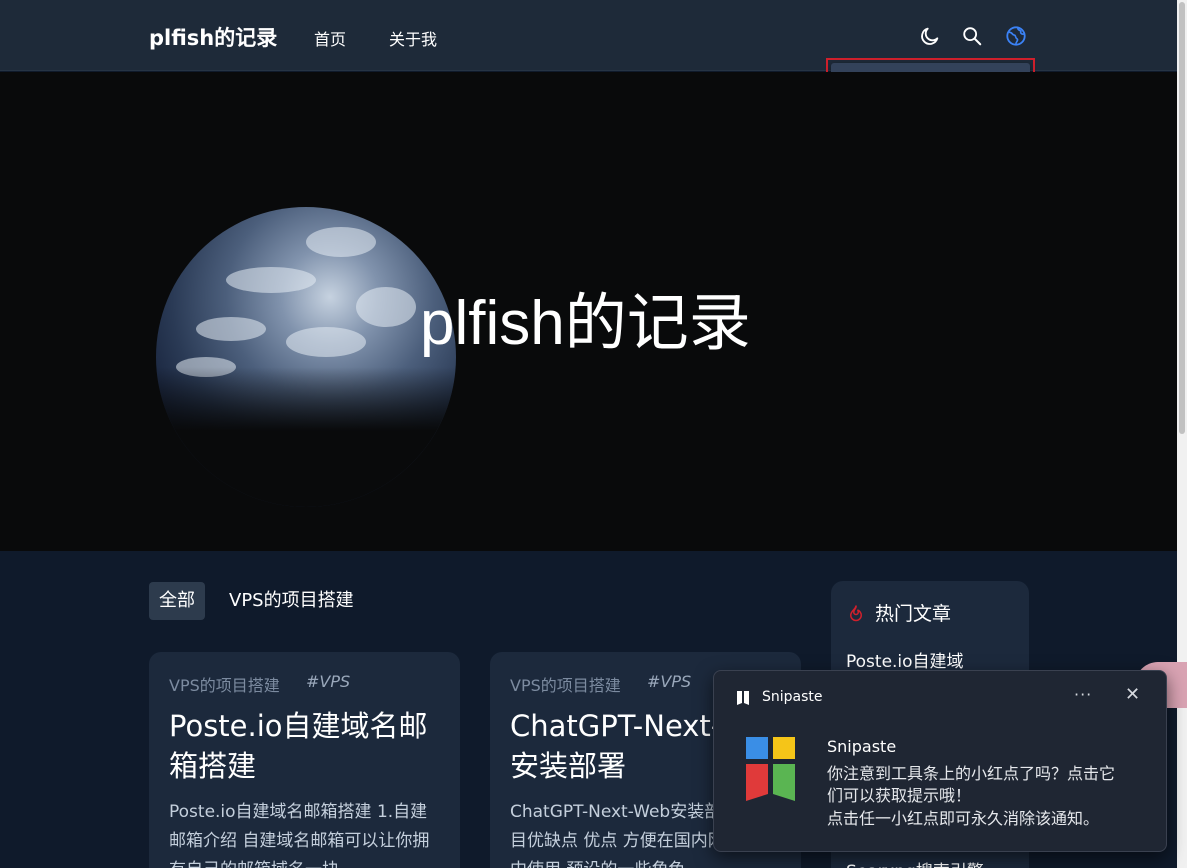 This screenshot has height=868, width=1187. I want to click on site-logo: plfish的记录, so click(213, 37).